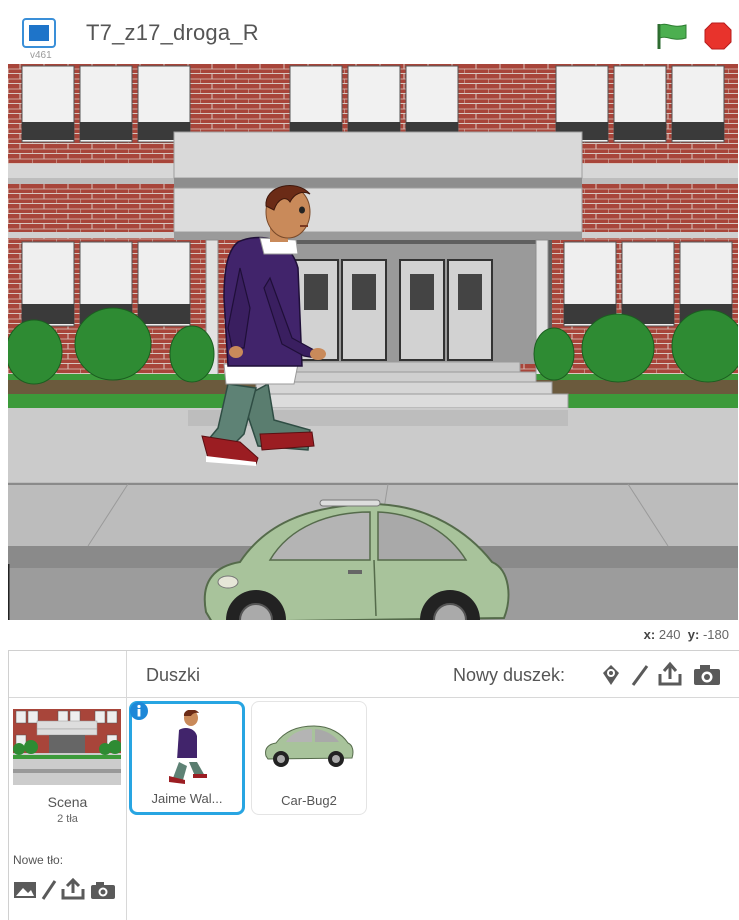 This screenshot has width=739, height=920. I want to click on jaime-thumbnail, so click(188, 747).